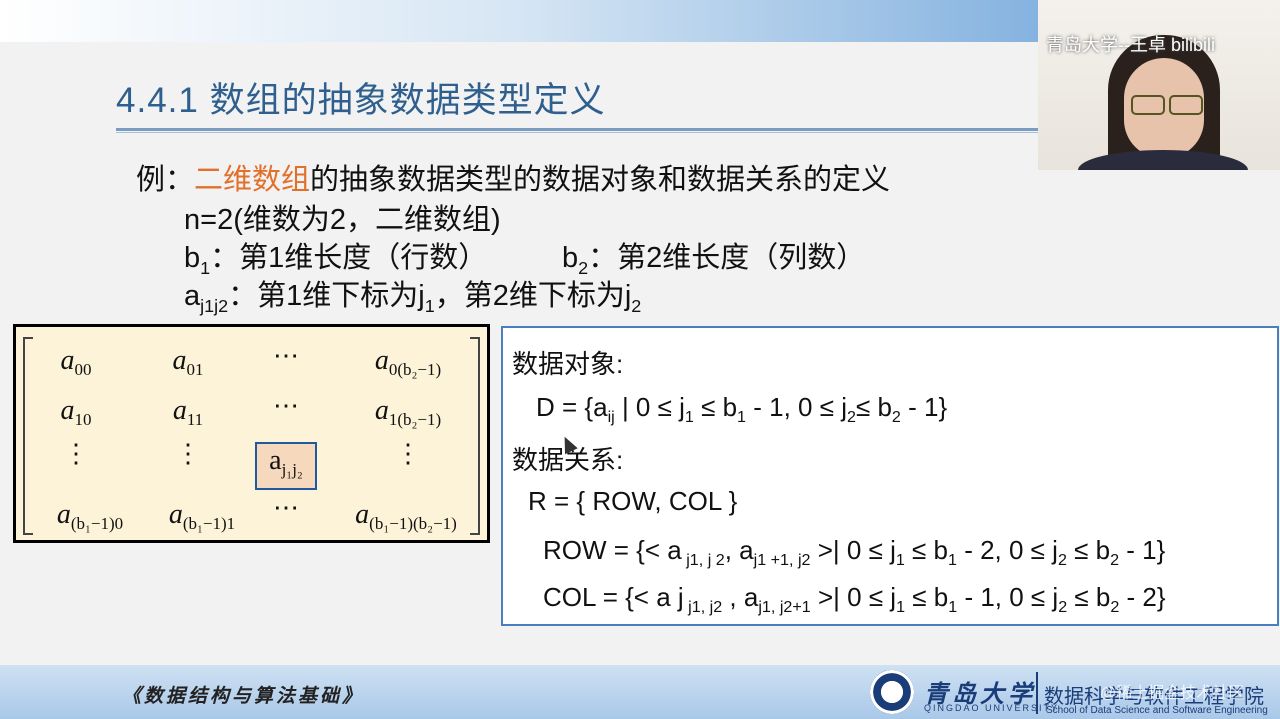 This screenshot has width=1280, height=719. Describe the element at coordinates (326, 296) in the screenshot. I see `a-text-1: ：第1维下标为j` at that location.